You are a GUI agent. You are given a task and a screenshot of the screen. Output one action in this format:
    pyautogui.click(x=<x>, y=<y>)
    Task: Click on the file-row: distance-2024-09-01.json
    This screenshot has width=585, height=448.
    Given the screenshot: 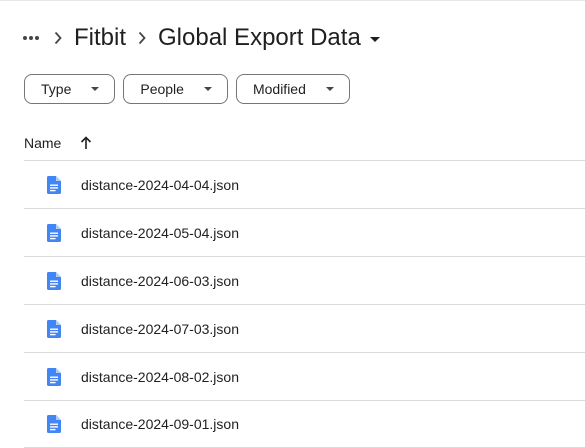 What is the action you would take?
    pyautogui.click(x=304, y=424)
    